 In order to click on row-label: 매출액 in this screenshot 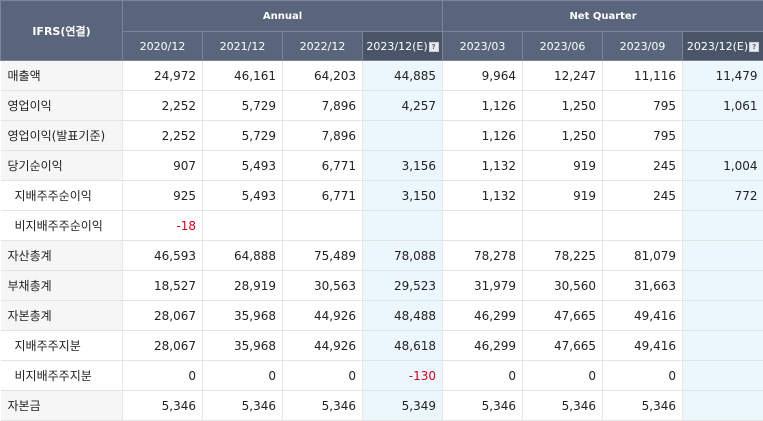, I will do `click(61, 75)`.